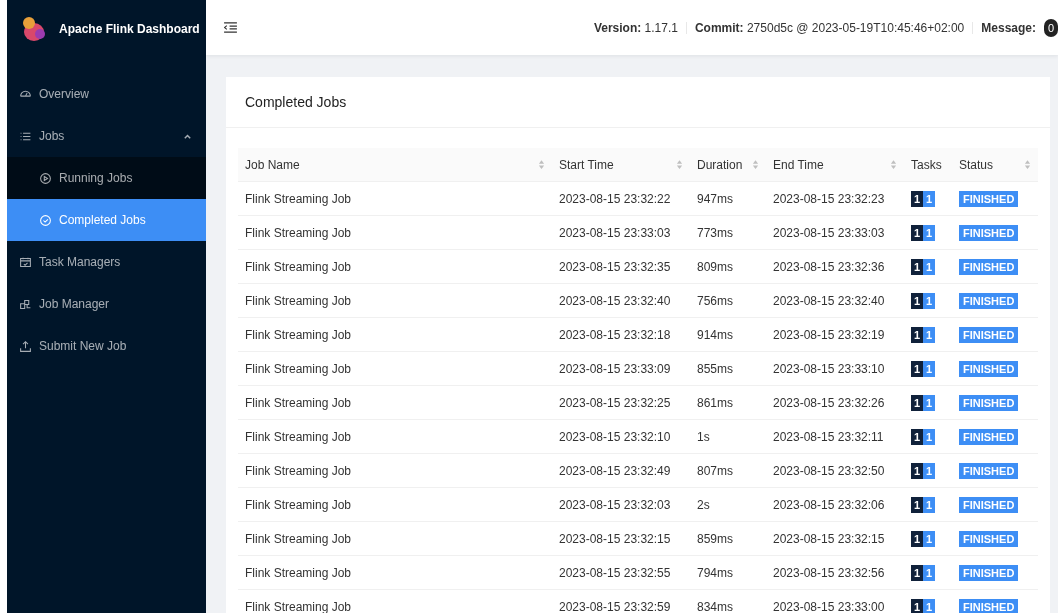 This screenshot has width=1058, height=613. I want to click on table-cell: 2023-08-15 23:32:19, so click(835, 334).